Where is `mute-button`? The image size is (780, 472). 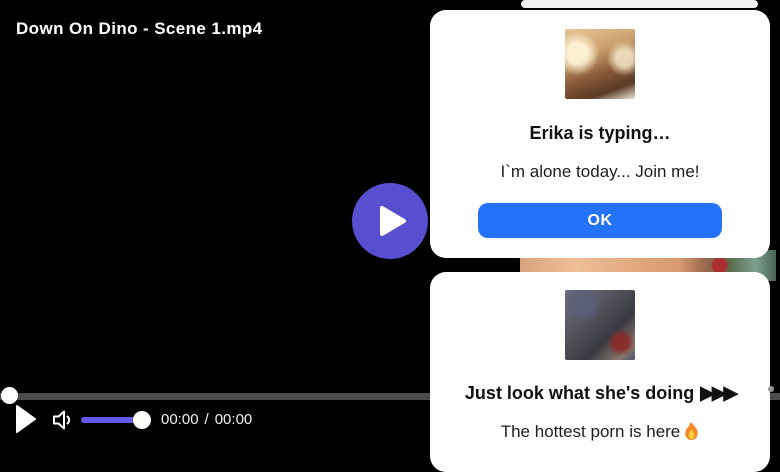 mute-button is located at coordinates (62, 422).